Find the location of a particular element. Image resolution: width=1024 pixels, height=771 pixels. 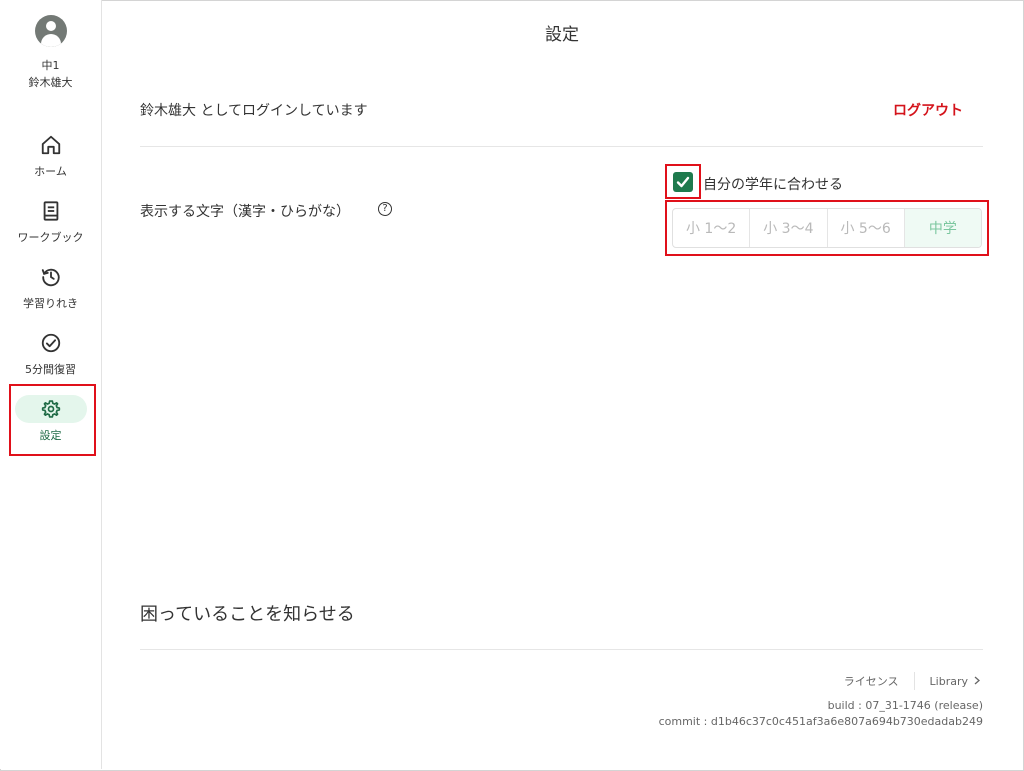

user-profile: 中1 鈴木雄大 is located at coordinates (50, 52).